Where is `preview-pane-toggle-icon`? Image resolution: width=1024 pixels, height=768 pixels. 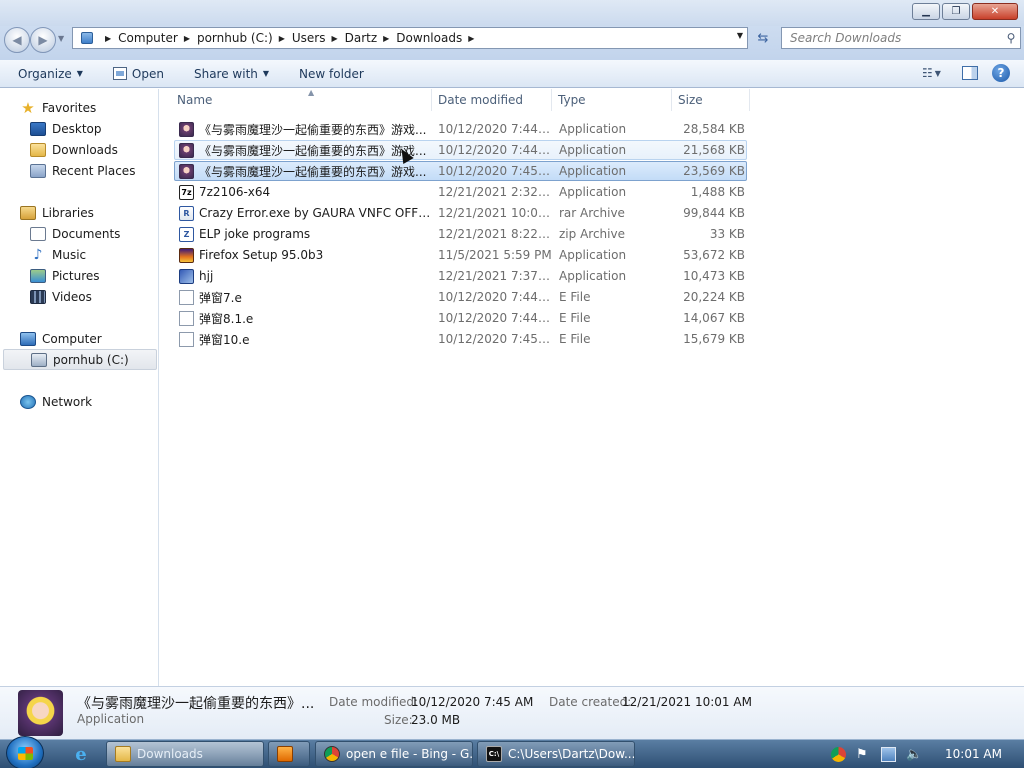 preview-pane-toggle-icon is located at coordinates (970, 73).